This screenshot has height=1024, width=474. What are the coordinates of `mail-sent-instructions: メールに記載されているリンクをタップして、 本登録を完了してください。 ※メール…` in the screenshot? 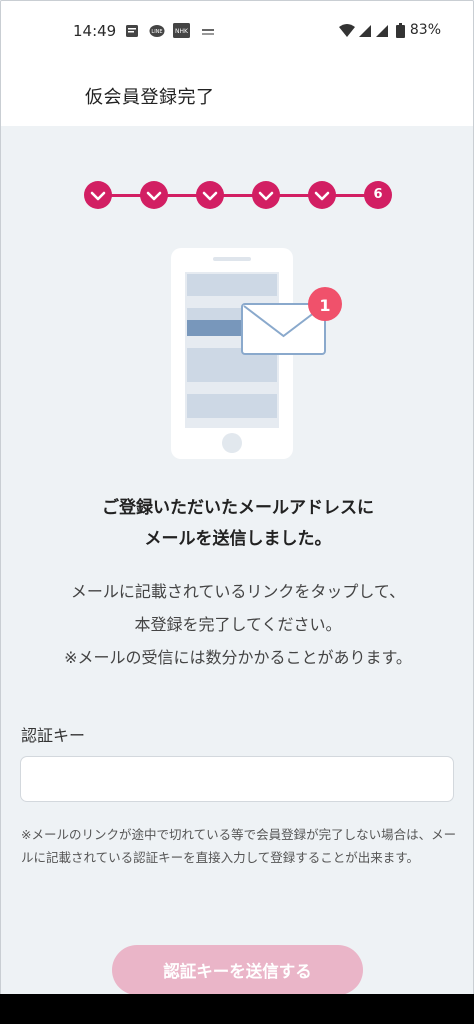 It's located at (237, 624).